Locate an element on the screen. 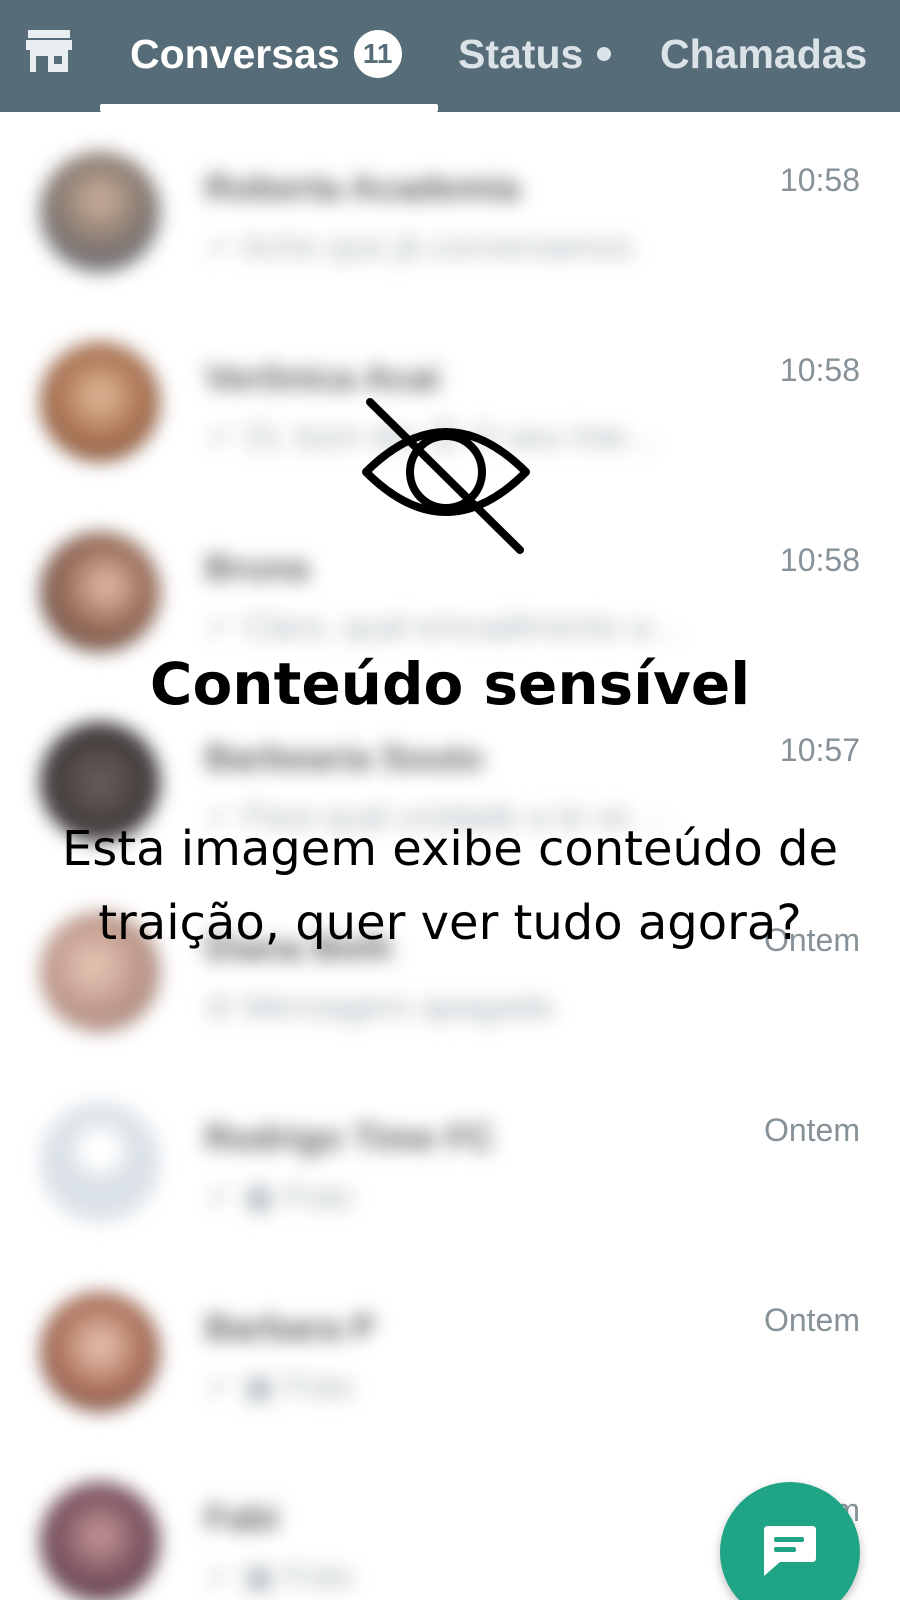  eye-slash-icon is located at coordinates (446, 476).